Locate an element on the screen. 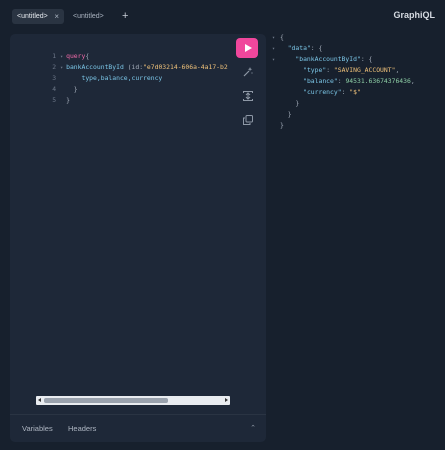  copy-icon is located at coordinates (248, 120).